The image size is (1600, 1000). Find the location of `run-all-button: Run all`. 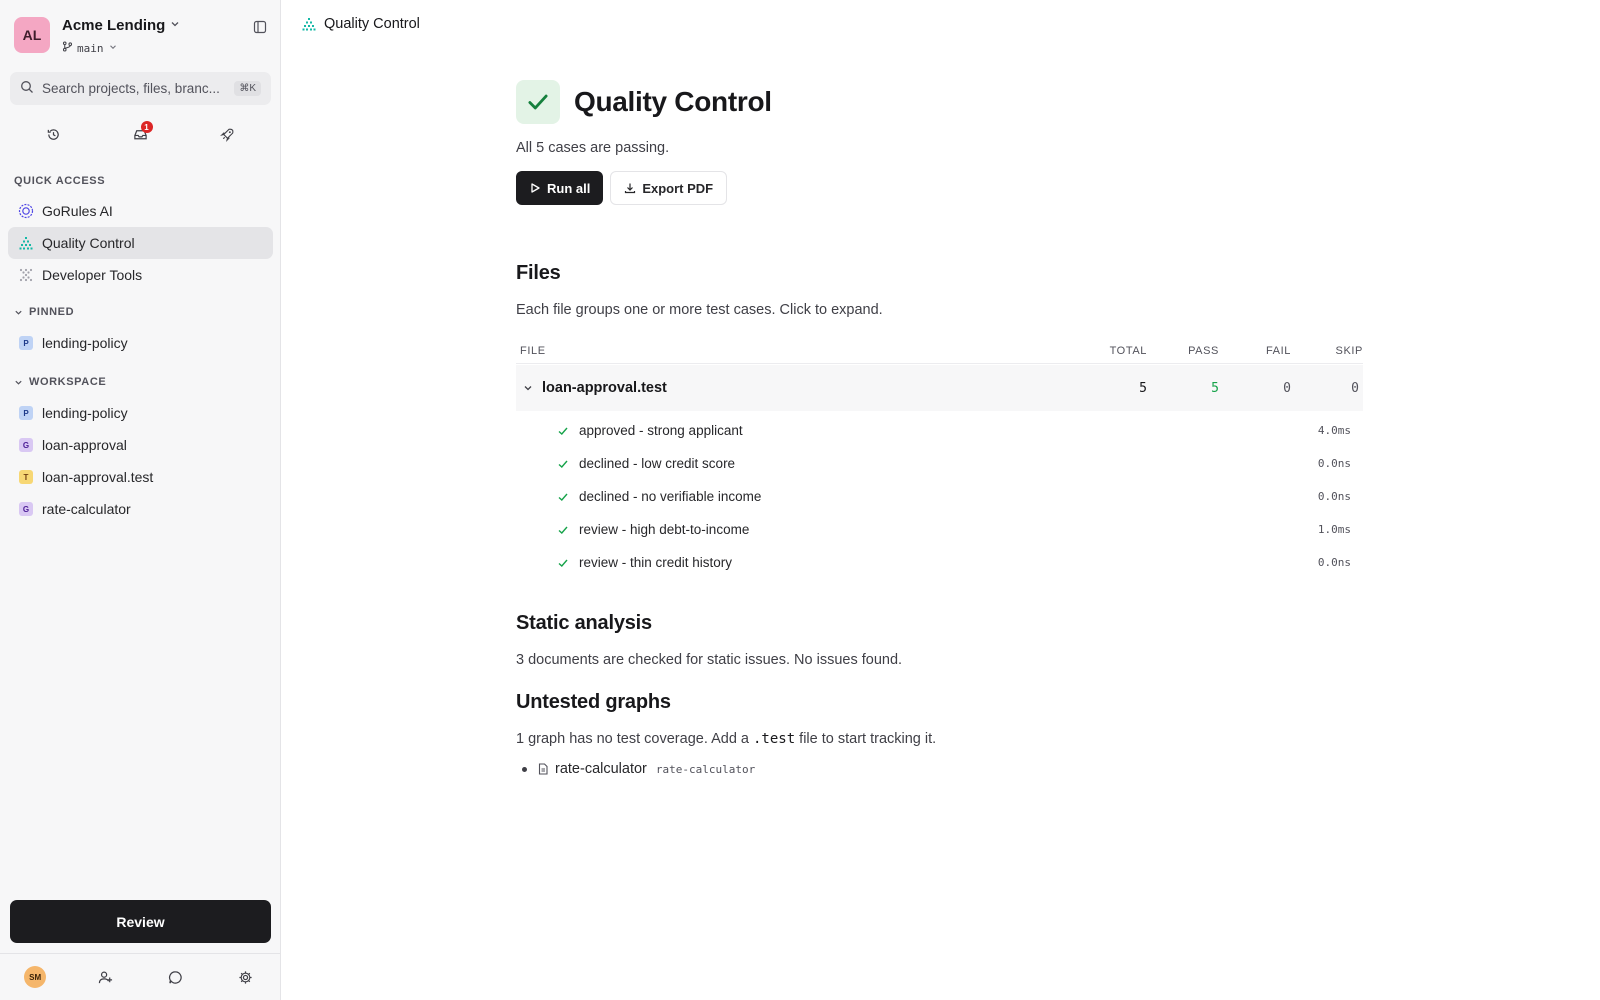

run-all-button: Run all is located at coordinates (560, 188).